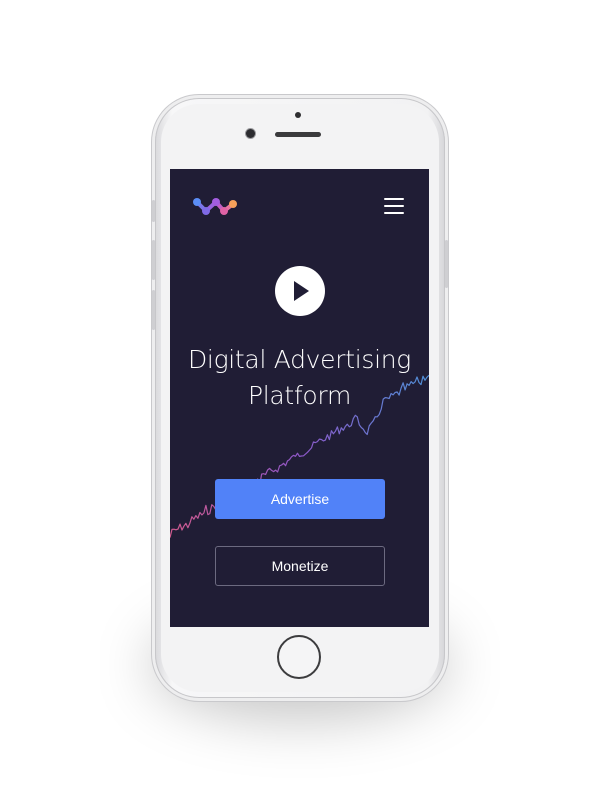  I want to click on volume-up-button, so click(153, 260).